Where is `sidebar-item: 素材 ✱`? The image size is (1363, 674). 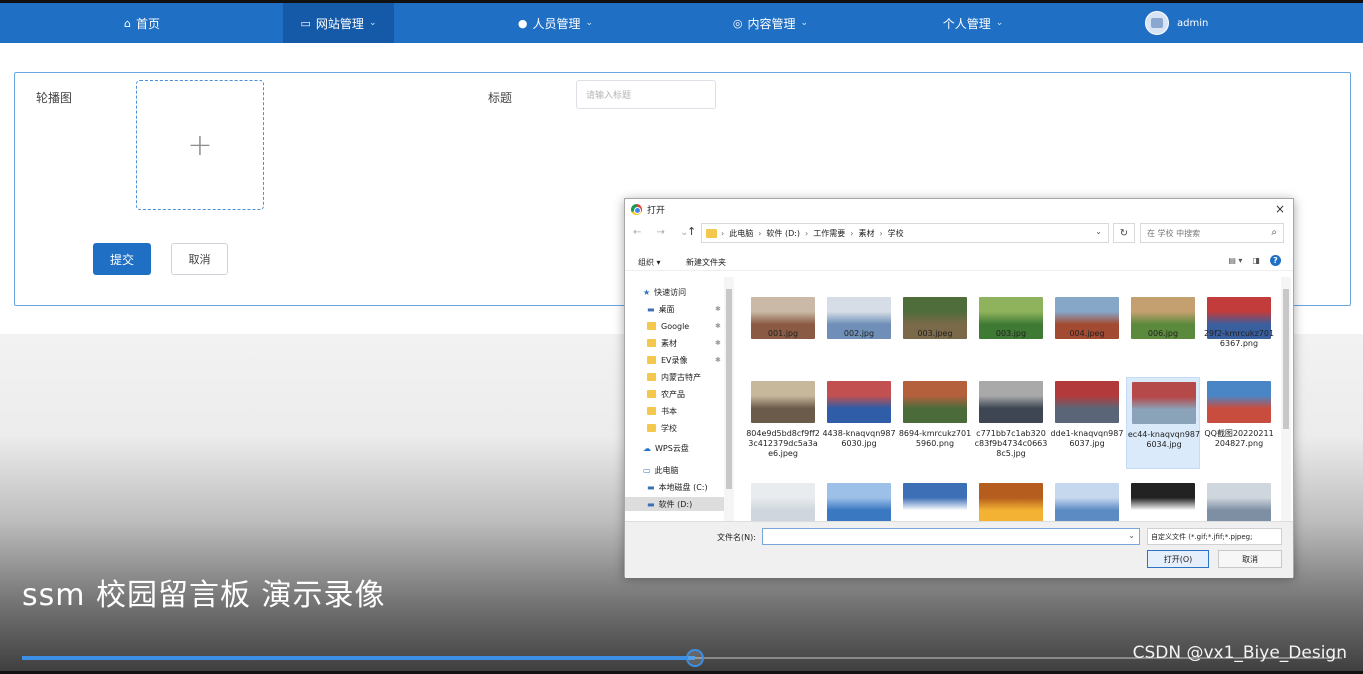 sidebar-item: 素材 ✱ is located at coordinates (684, 343).